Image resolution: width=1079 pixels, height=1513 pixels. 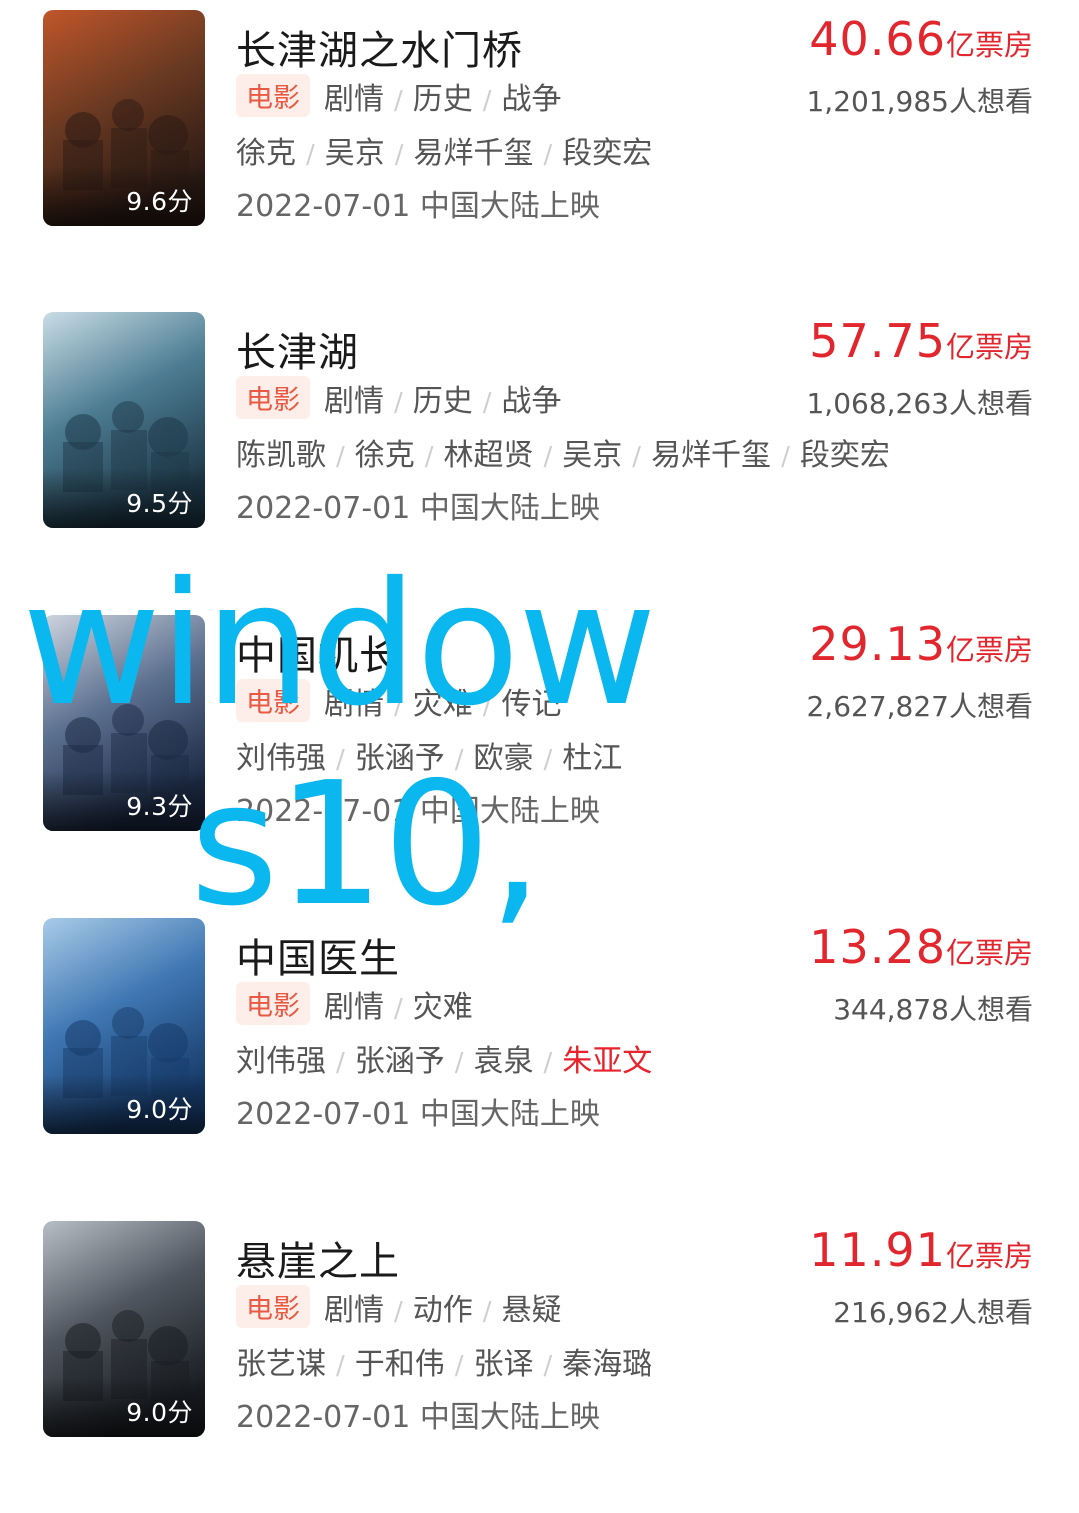 I want to click on movie-poster: 9.3分, so click(x=124, y=723).